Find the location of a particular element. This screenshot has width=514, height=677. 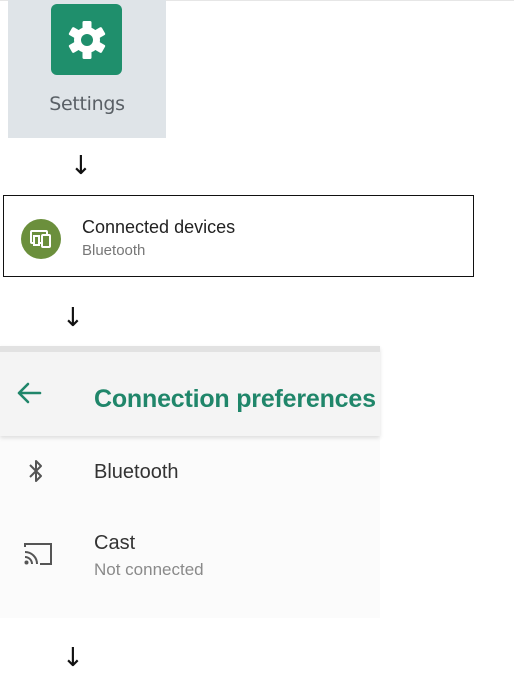

flow-arrow-1: ↓ is located at coordinates (81, 166).